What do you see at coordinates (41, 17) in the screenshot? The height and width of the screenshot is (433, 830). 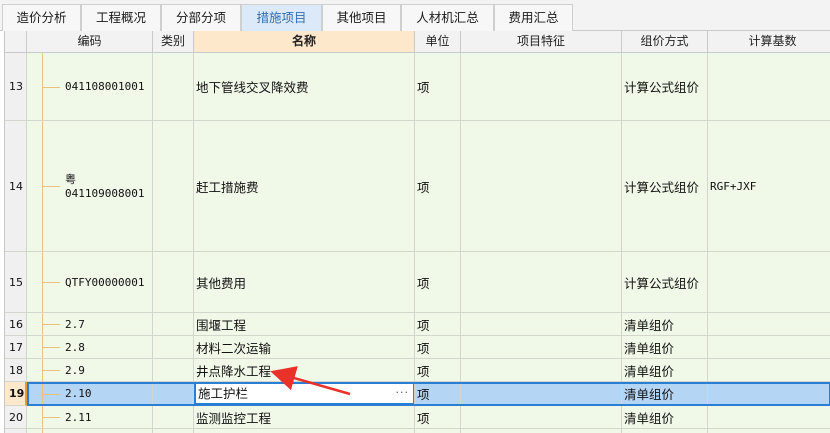 I see `tab-cost-analysis: 造价分析` at bounding box center [41, 17].